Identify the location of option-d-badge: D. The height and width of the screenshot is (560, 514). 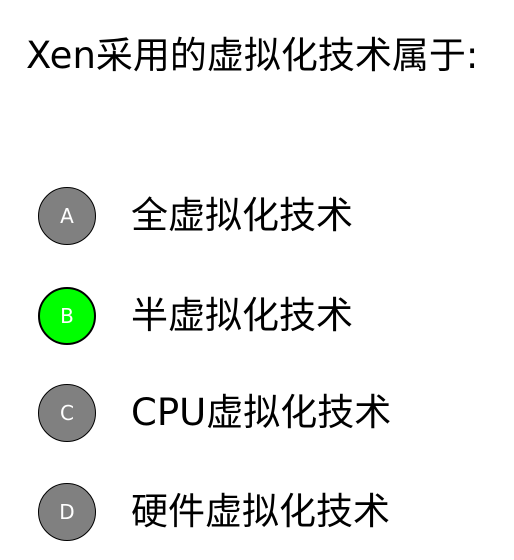
(67, 512).